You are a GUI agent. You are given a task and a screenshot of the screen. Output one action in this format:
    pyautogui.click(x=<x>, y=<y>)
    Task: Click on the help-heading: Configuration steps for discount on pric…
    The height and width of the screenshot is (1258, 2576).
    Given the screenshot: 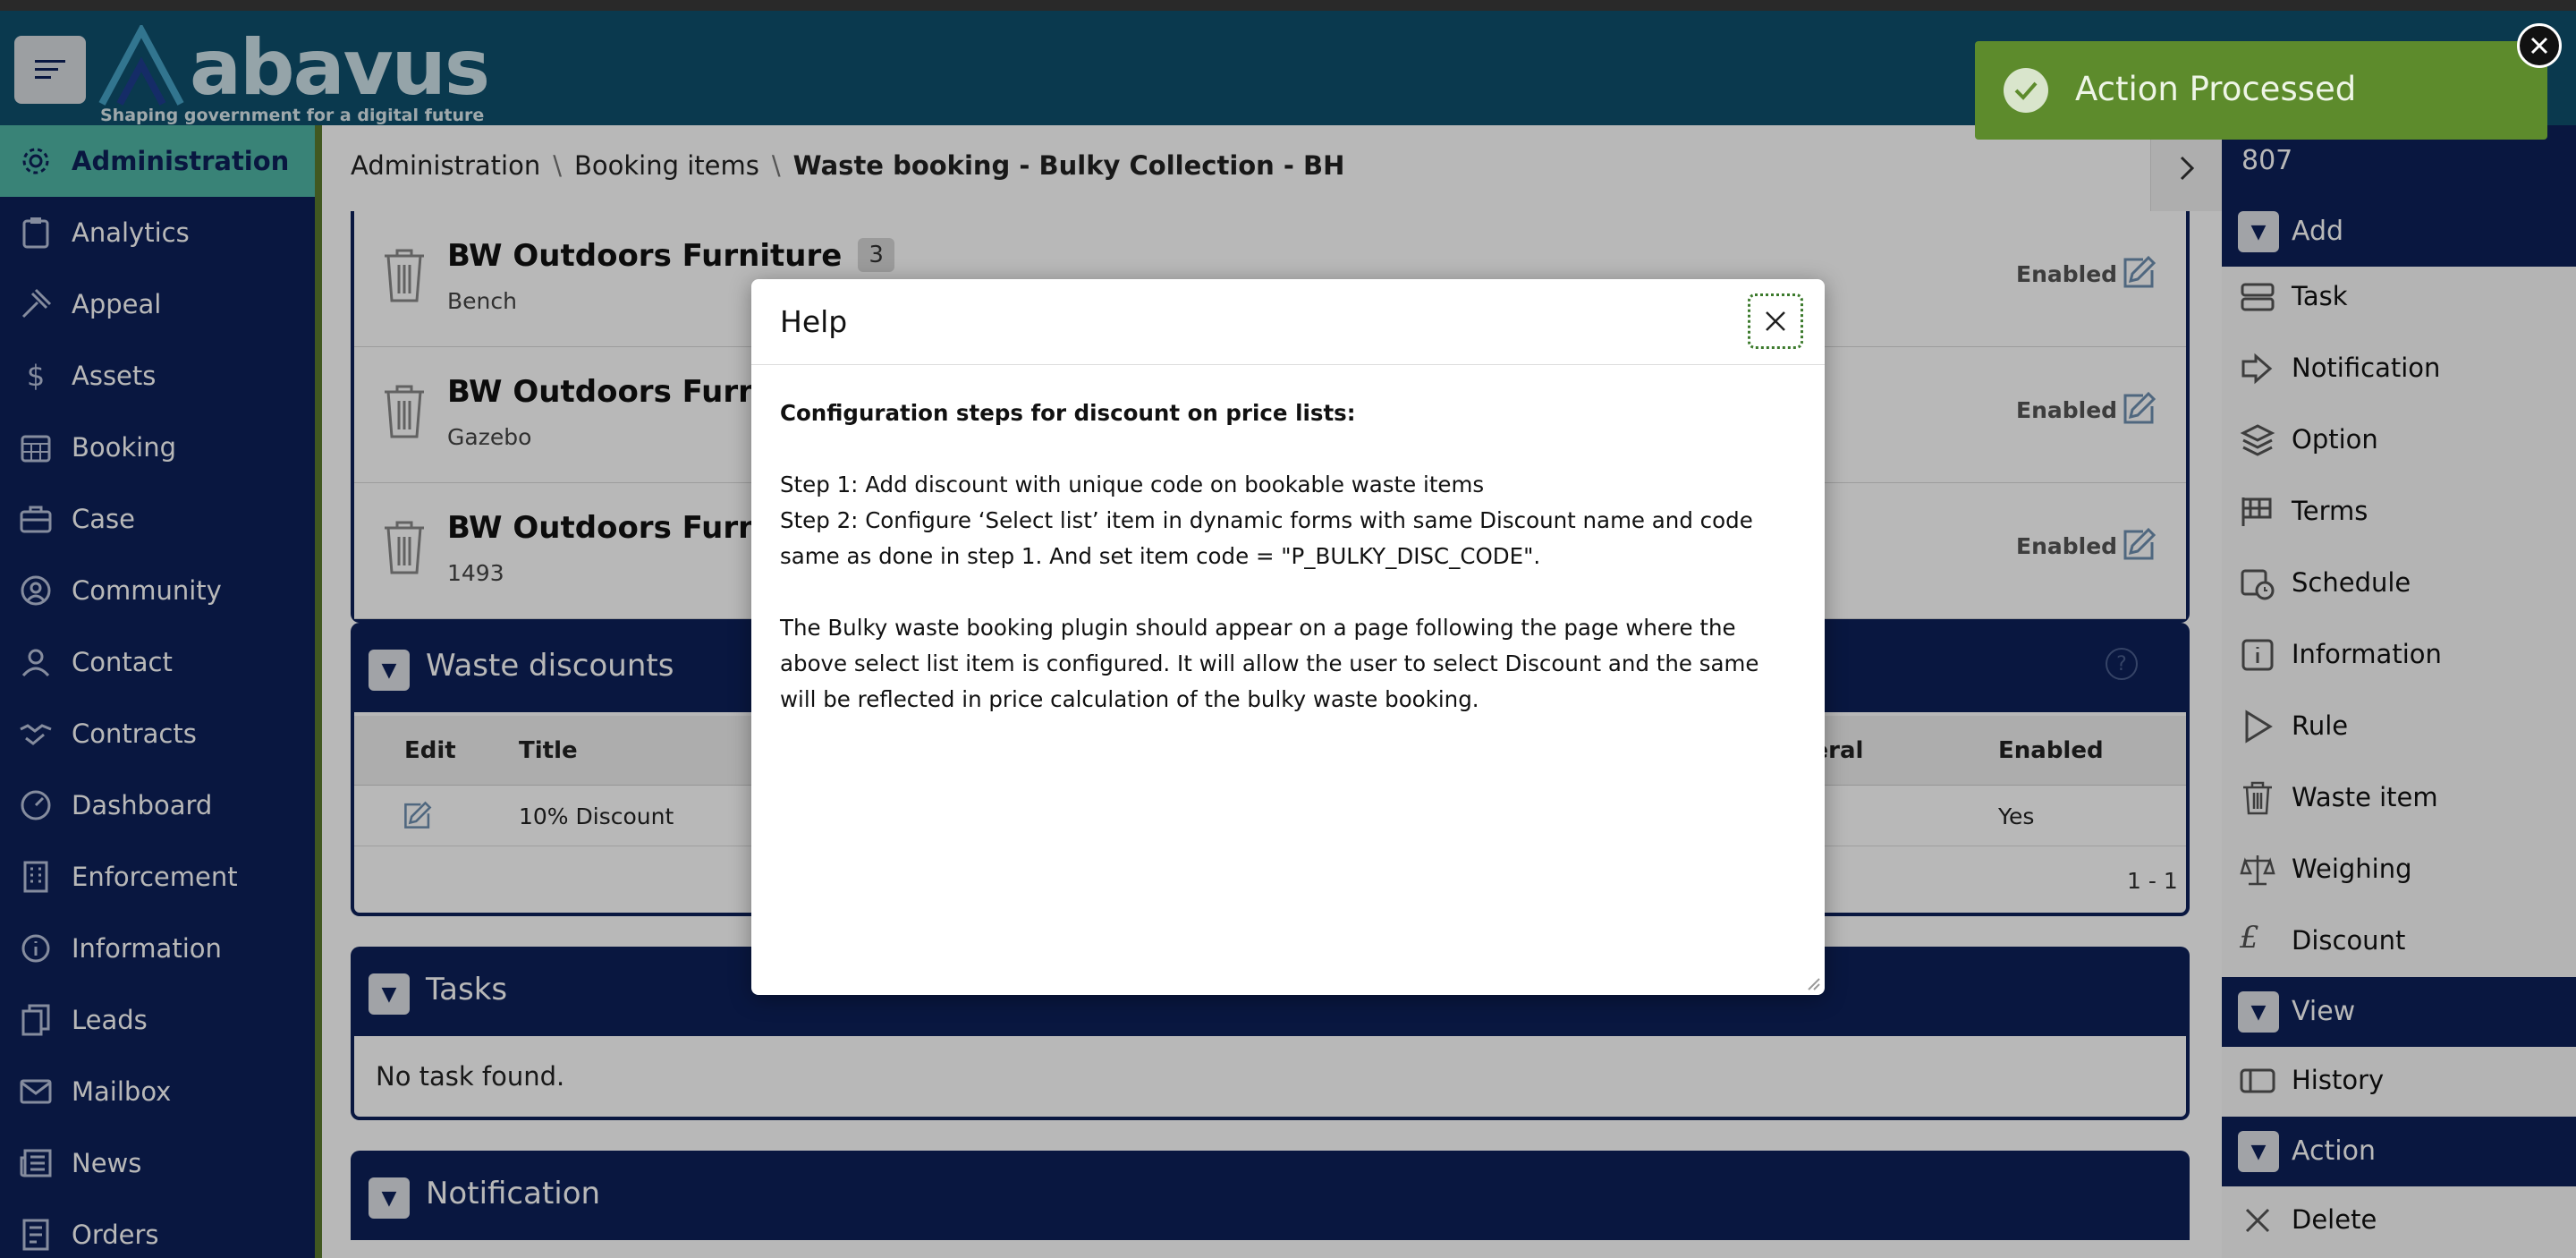 What is the action you would take?
    pyautogui.click(x=1068, y=413)
    